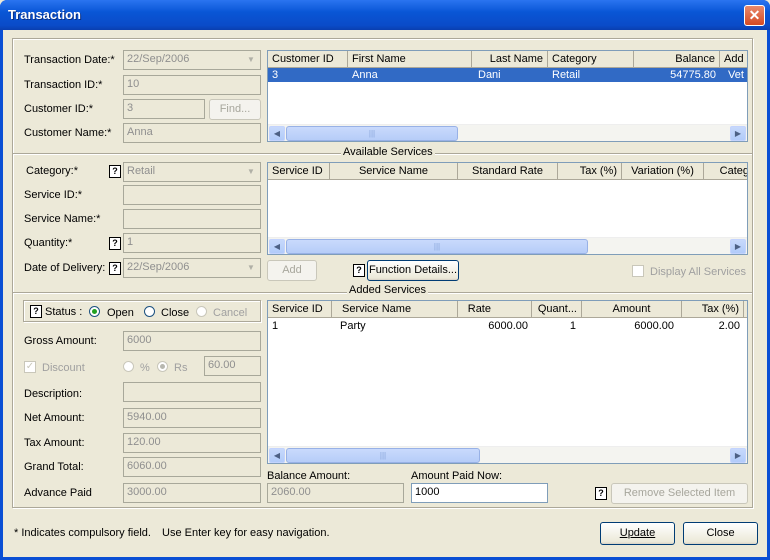 The image size is (770, 560). I want to click on close-icon: ✕, so click(754, 15).